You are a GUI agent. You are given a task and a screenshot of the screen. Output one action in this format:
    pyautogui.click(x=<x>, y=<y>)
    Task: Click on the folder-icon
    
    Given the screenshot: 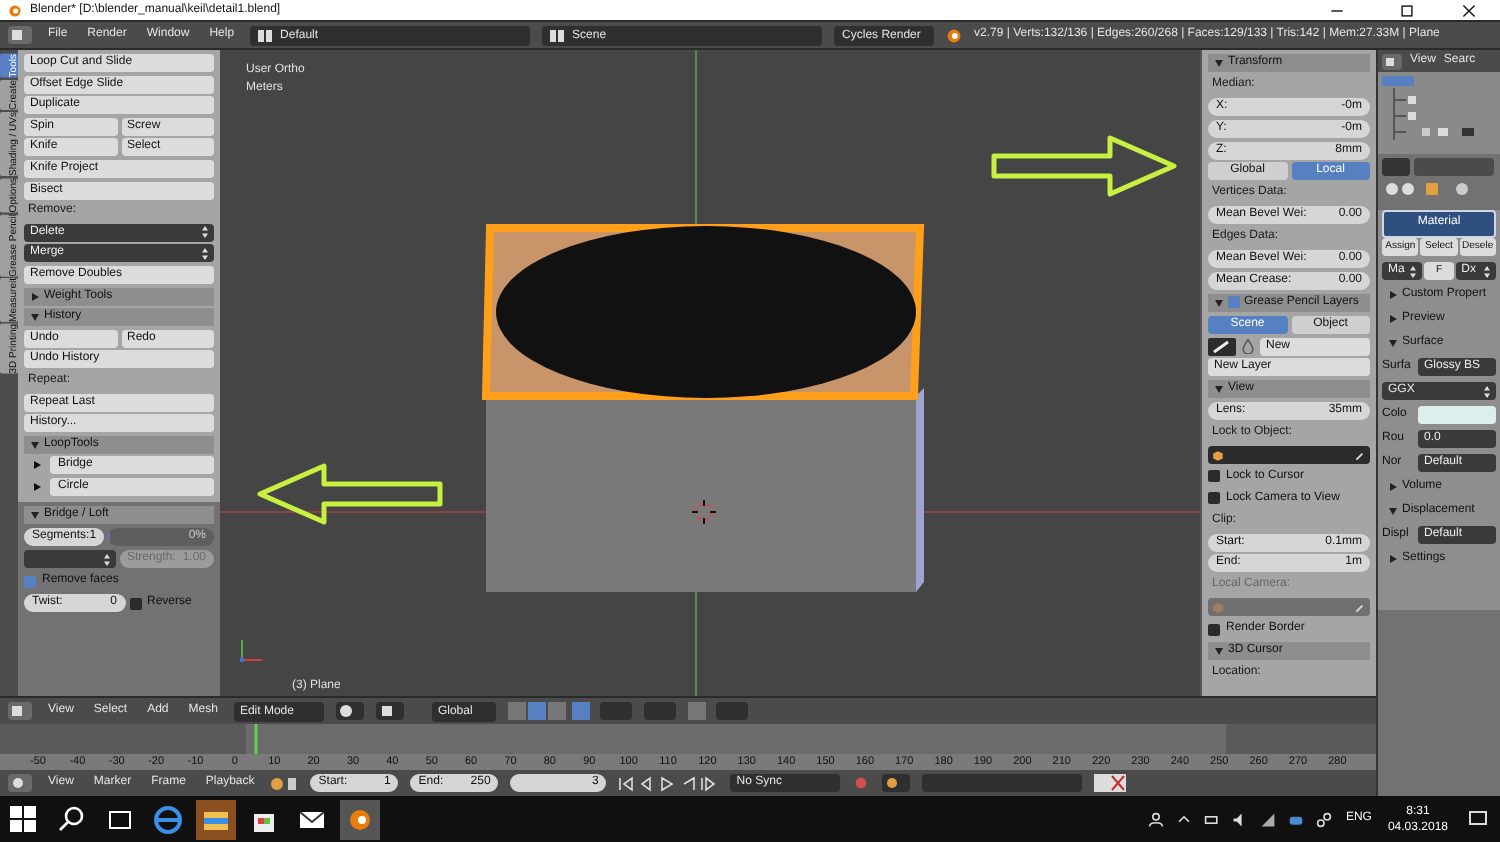 What is the action you would take?
    pyautogui.click(x=216, y=819)
    